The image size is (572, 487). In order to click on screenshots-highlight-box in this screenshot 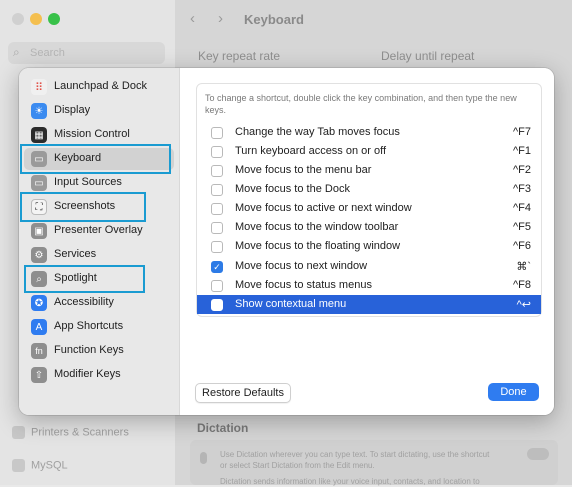, I will do `click(83, 207)`.